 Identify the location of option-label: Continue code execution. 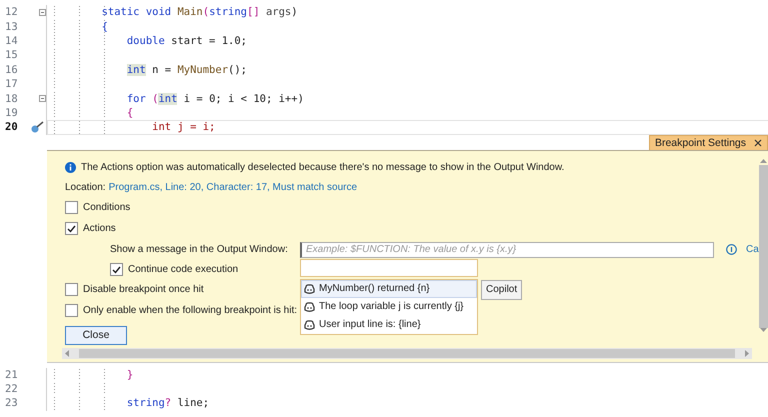
(183, 270).